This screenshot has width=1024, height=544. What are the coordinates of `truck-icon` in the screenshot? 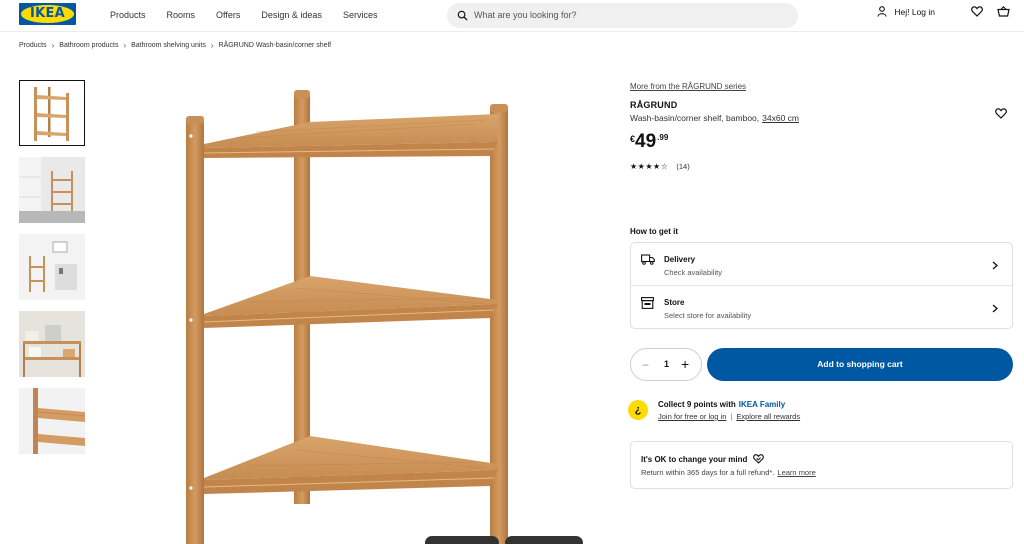 It's located at (648, 259).